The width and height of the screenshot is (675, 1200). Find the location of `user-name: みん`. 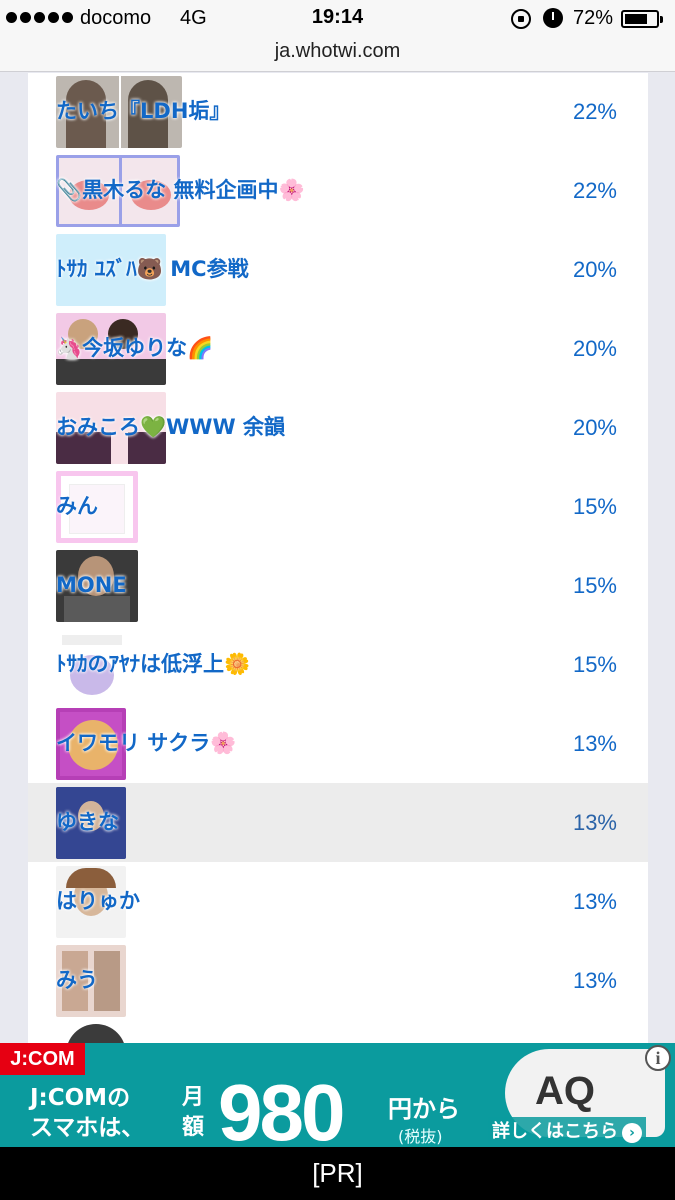

user-name: みん is located at coordinates (77, 506).